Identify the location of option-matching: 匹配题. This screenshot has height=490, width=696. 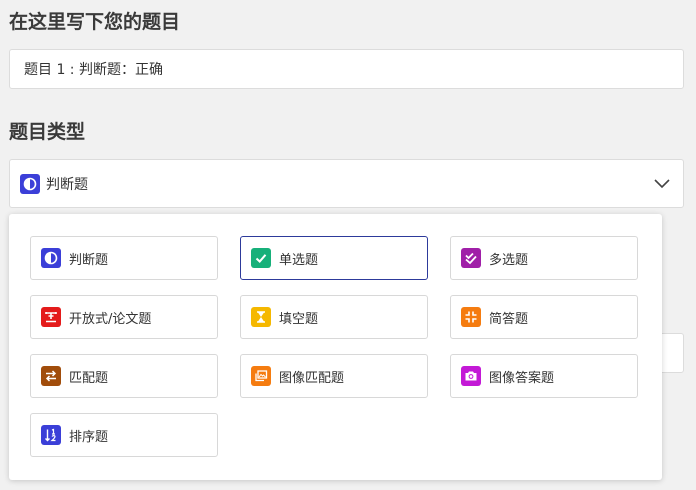
(124, 376).